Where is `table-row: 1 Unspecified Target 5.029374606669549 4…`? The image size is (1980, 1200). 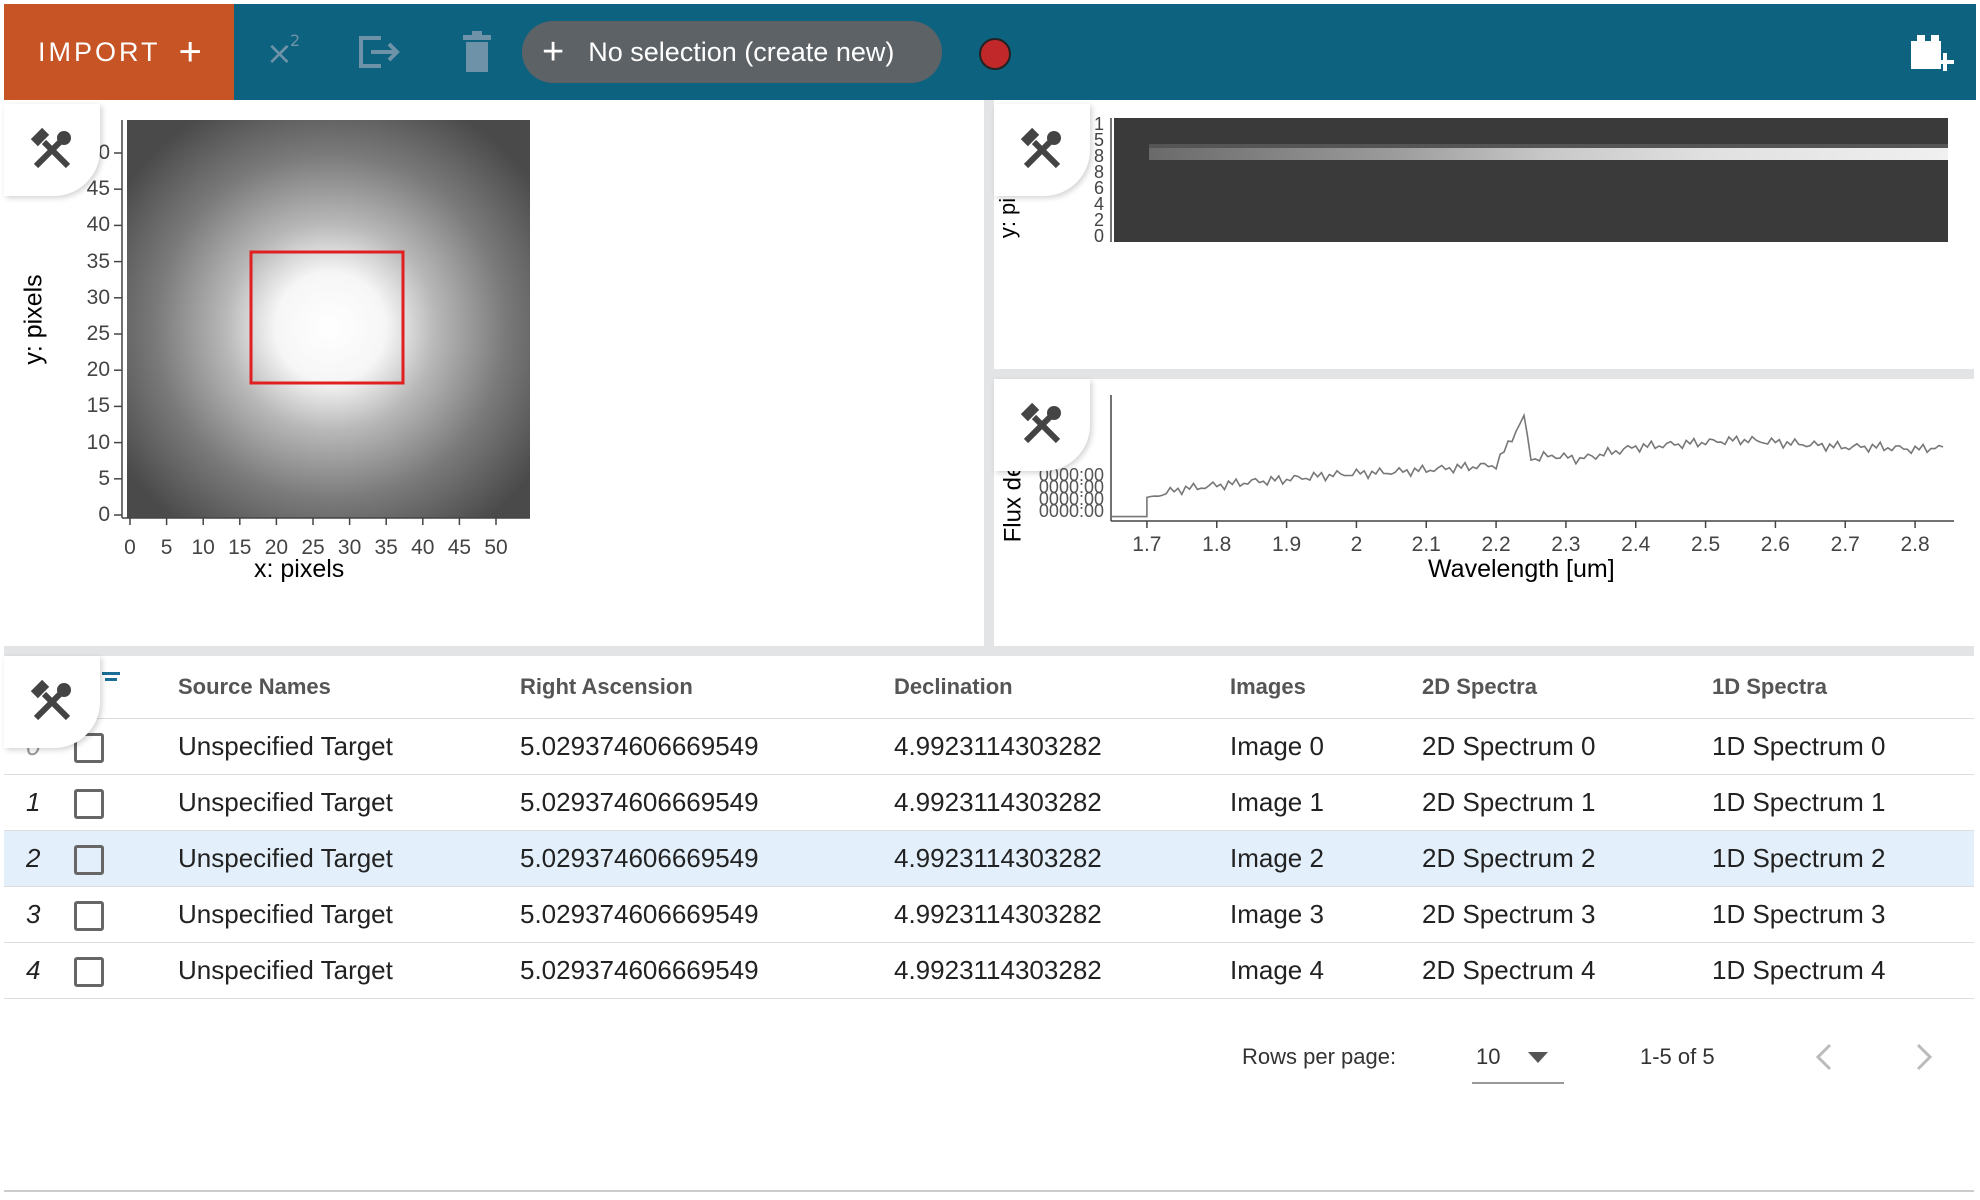
table-row: 1 Unspecified Target 5.029374606669549 4… is located at coordinates (989, 802).